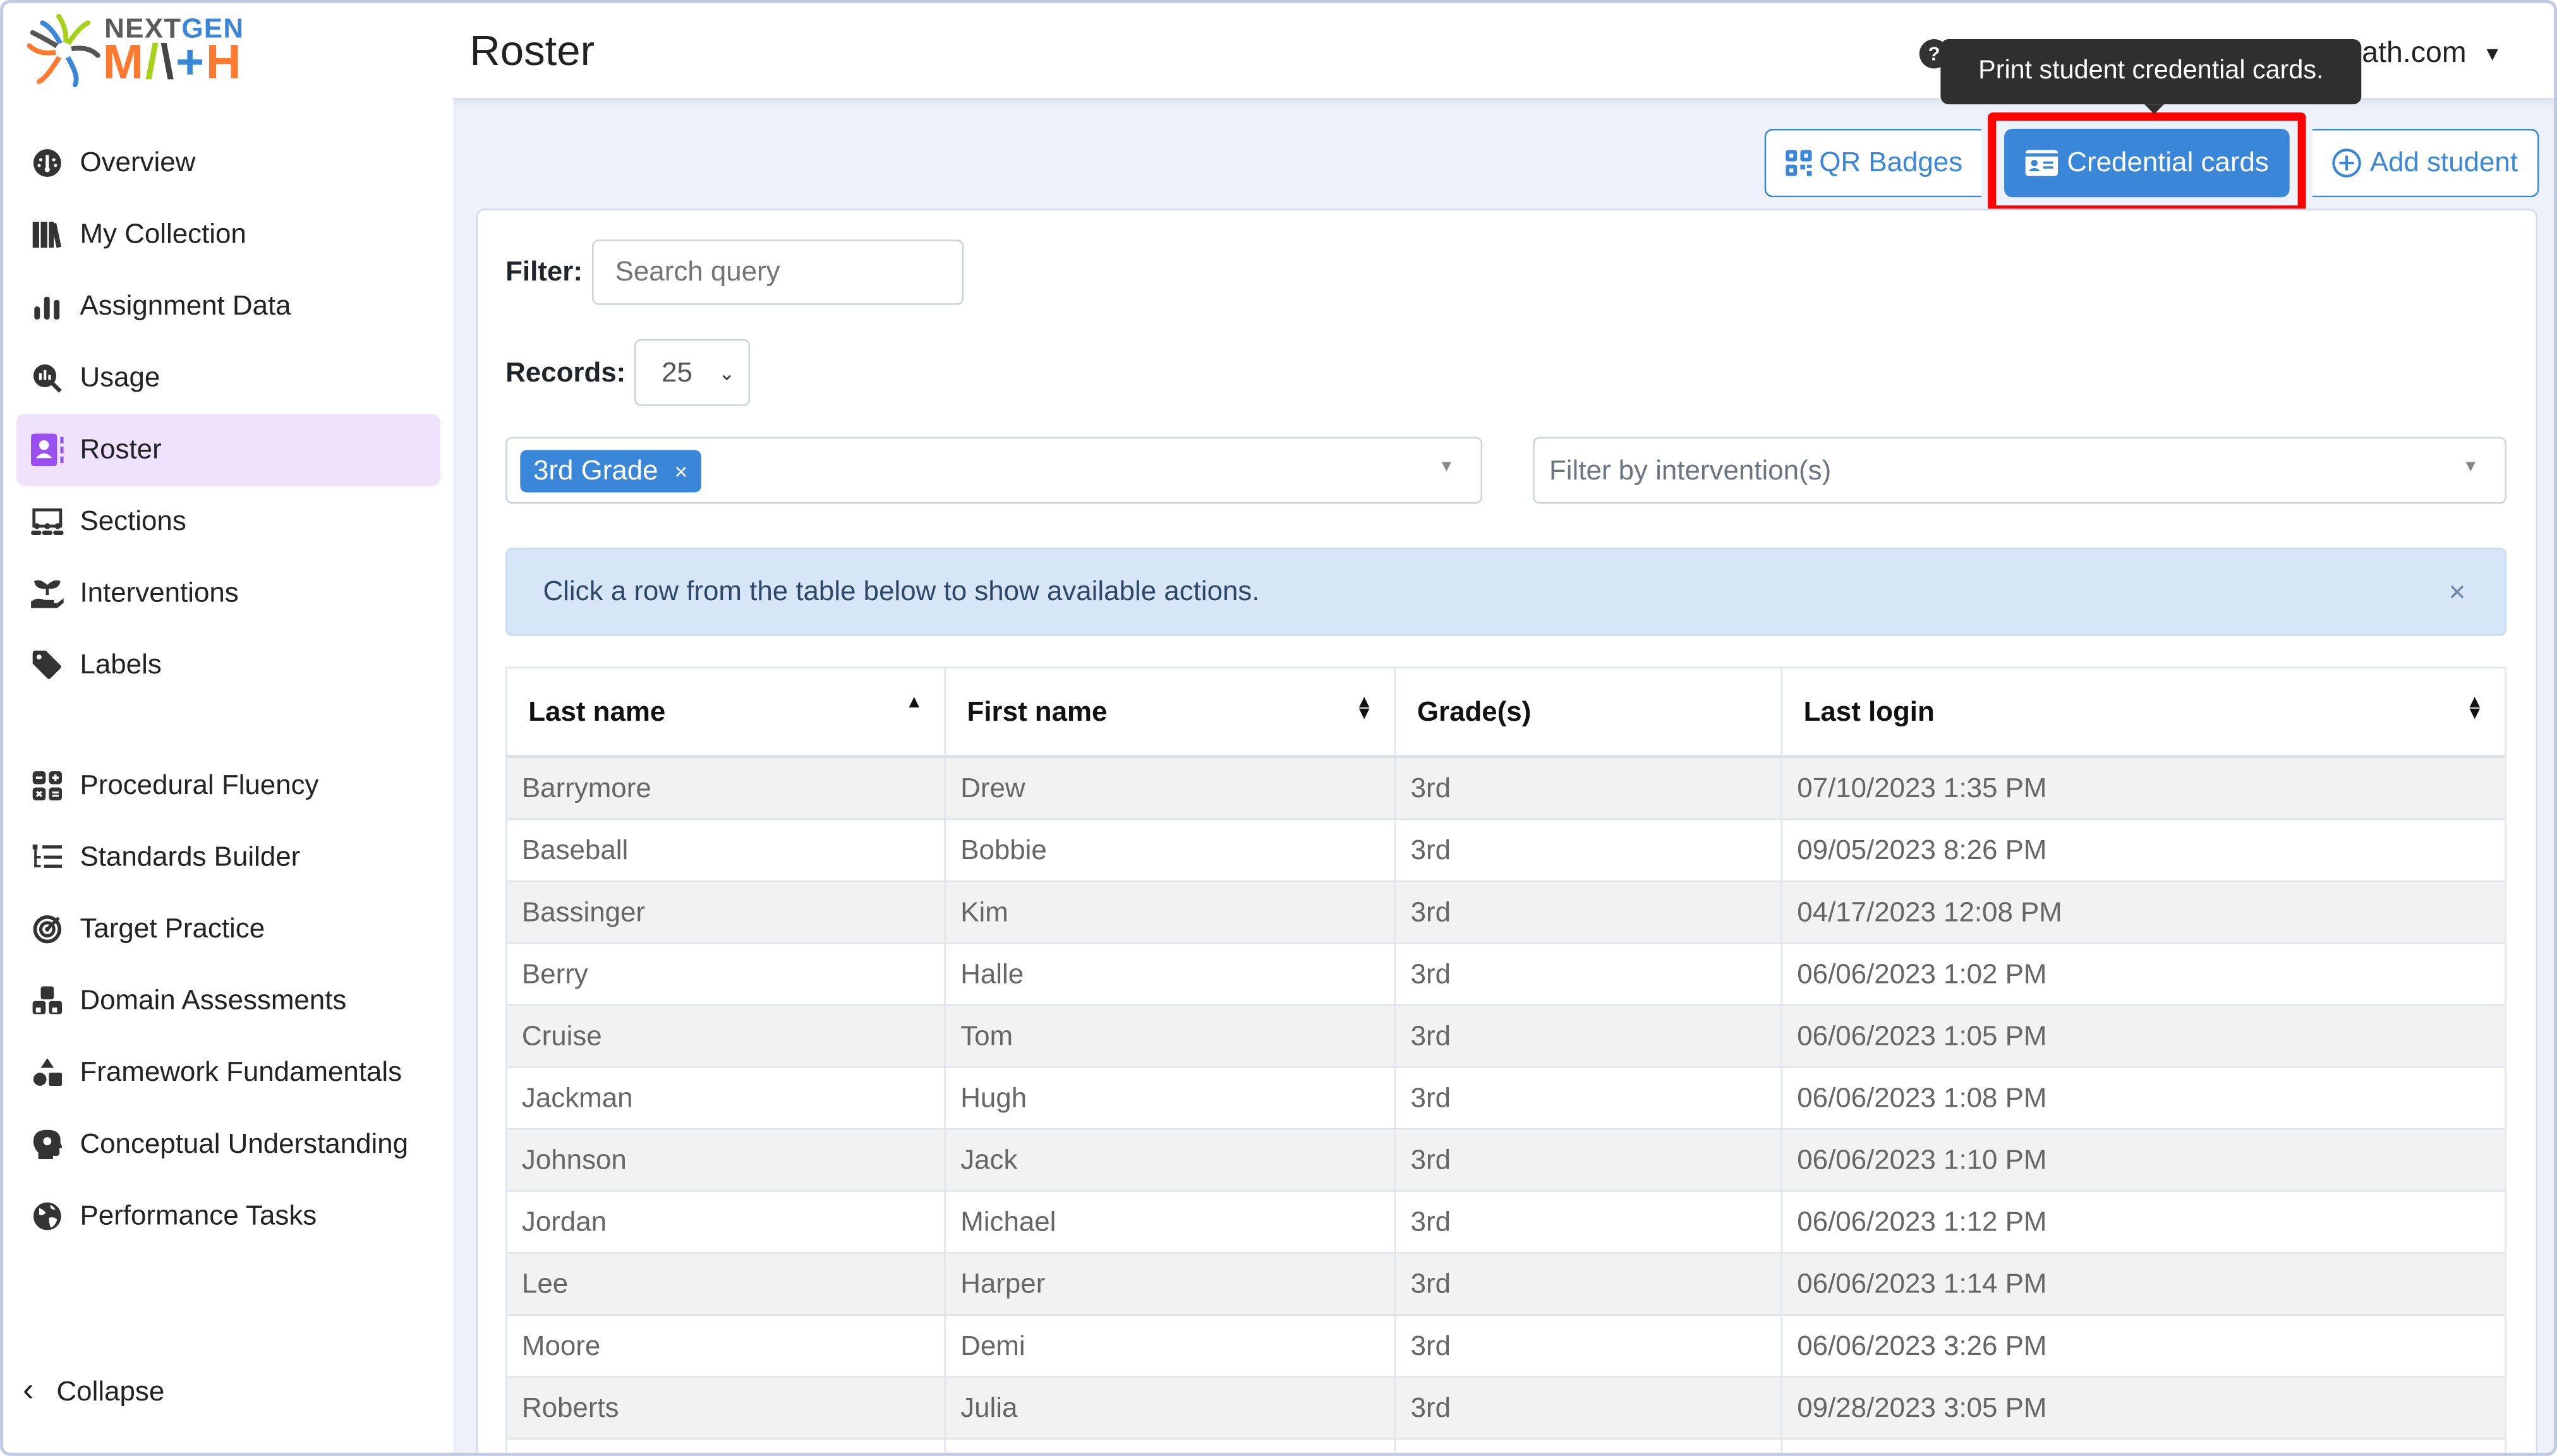 This screenshot has height=1456, width=2557. What do you see at coordinates (228, 450) in the screenshot?
I see `sidebar-item-roster: Roster` at bounding box center [228, 450].